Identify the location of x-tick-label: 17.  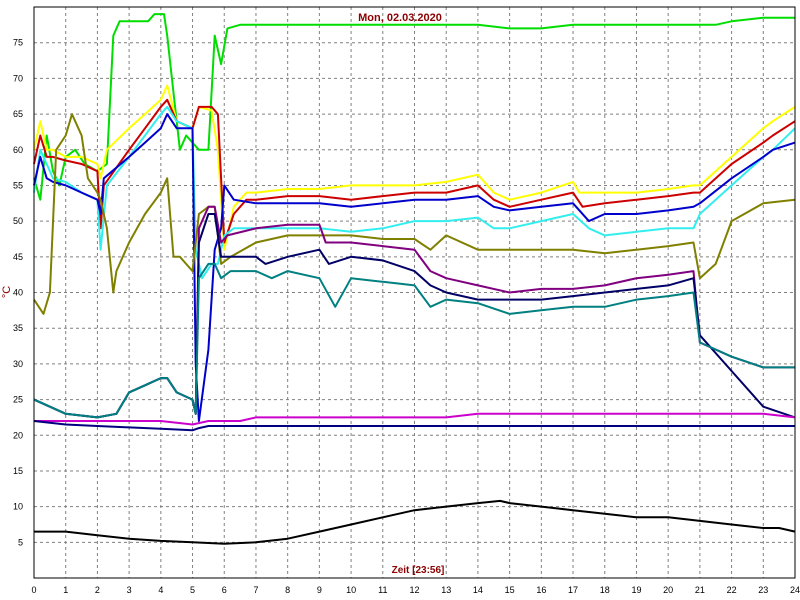
(573, 590).